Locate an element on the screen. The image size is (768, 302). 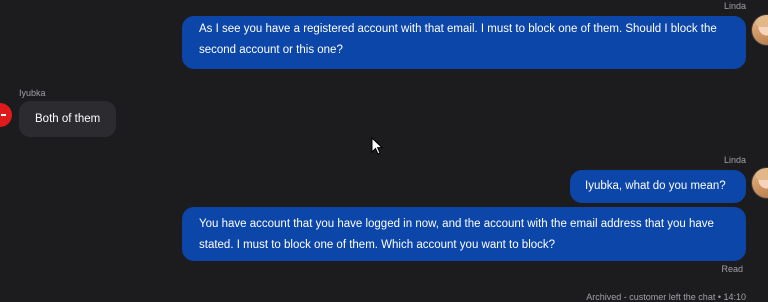
agent-avatar-icon is located at coordinates (760, 30).